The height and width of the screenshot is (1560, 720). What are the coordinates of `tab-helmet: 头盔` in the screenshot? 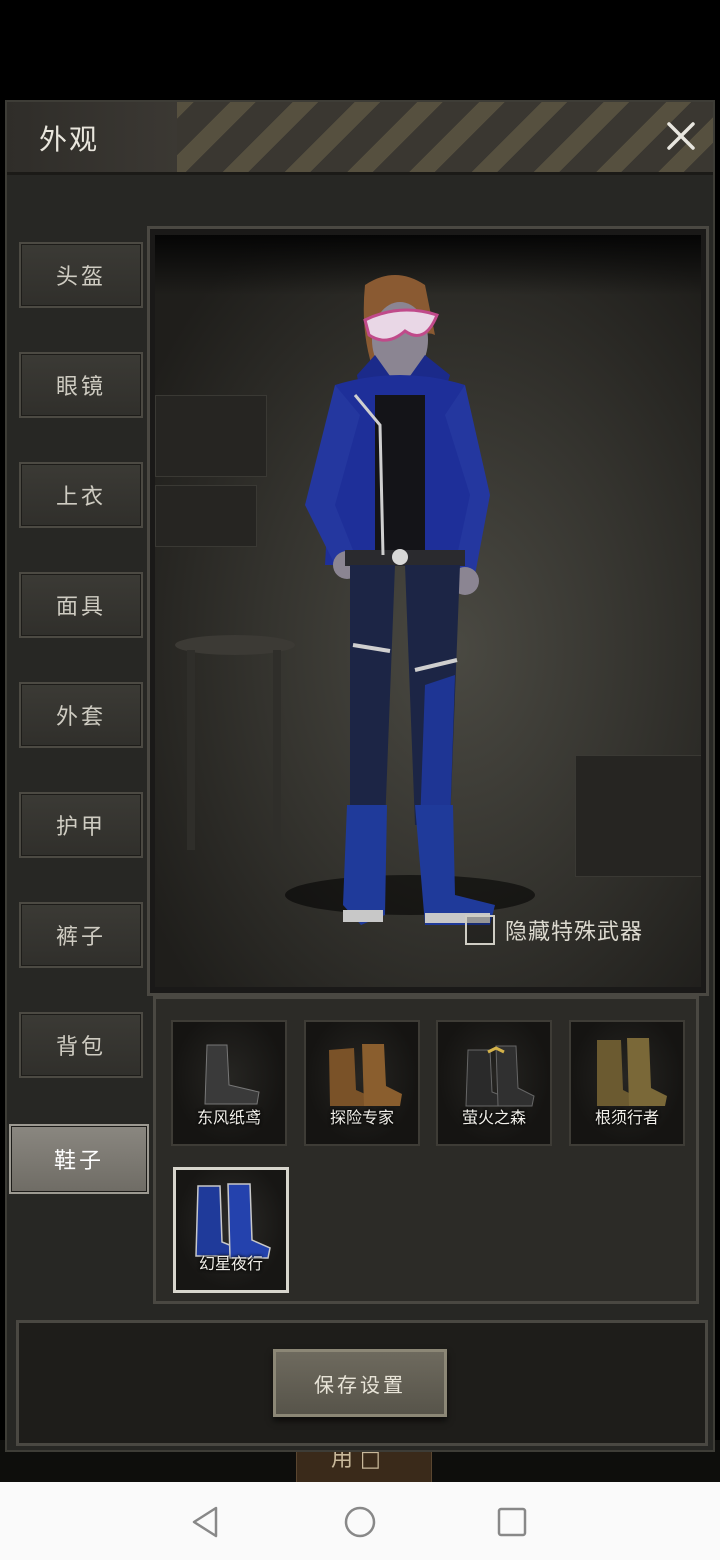 It's located at (81, 275).